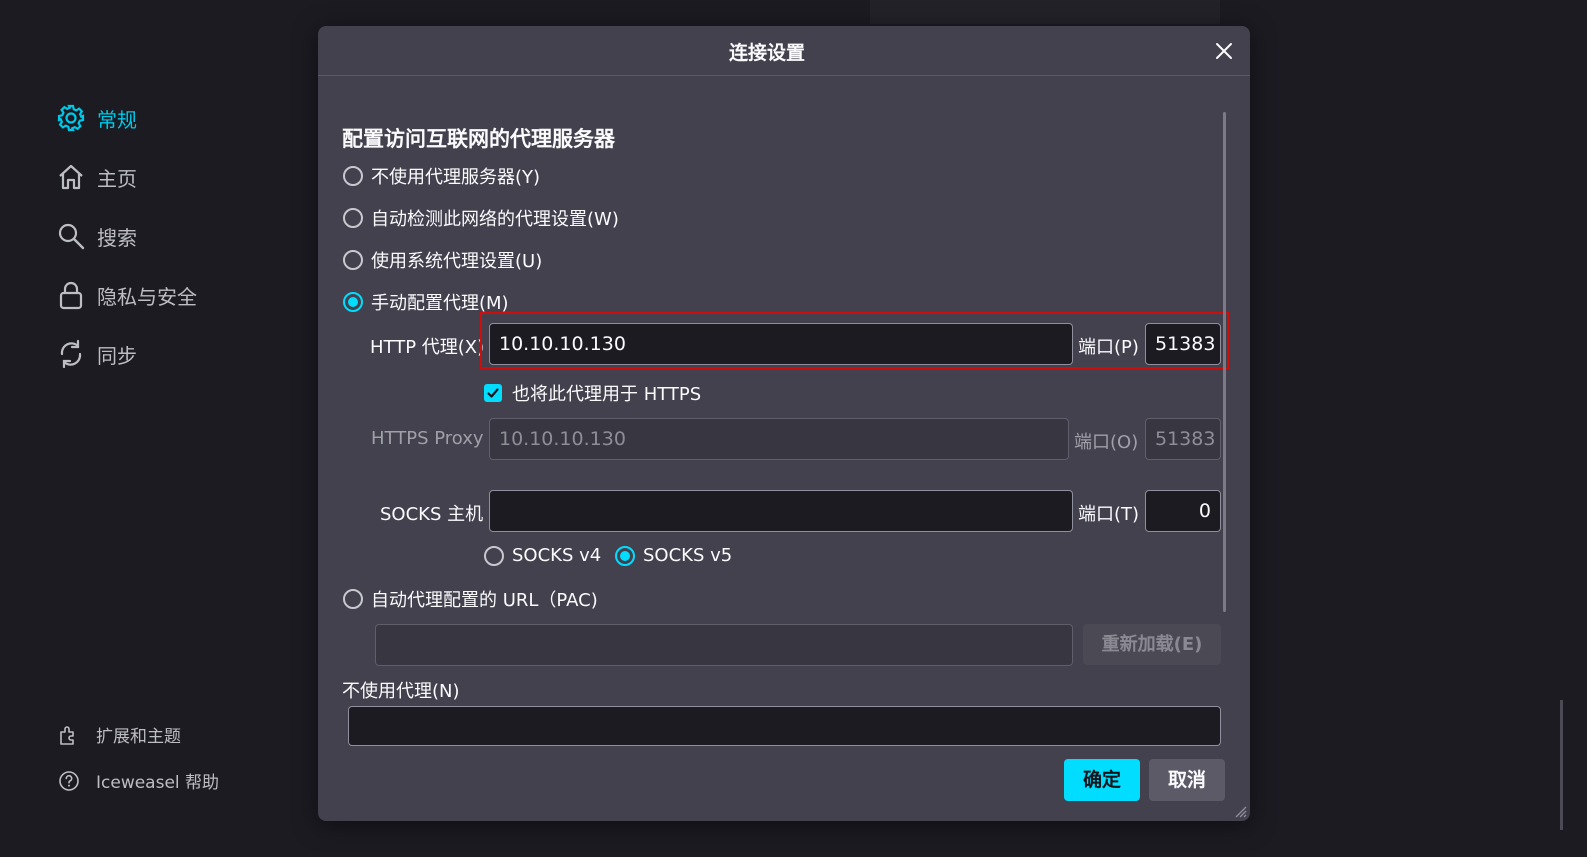  Describe the element at coordinates (427, 347) in the screenshot. I see `http-proxy-label: HTTP 代理(X)` at that location.